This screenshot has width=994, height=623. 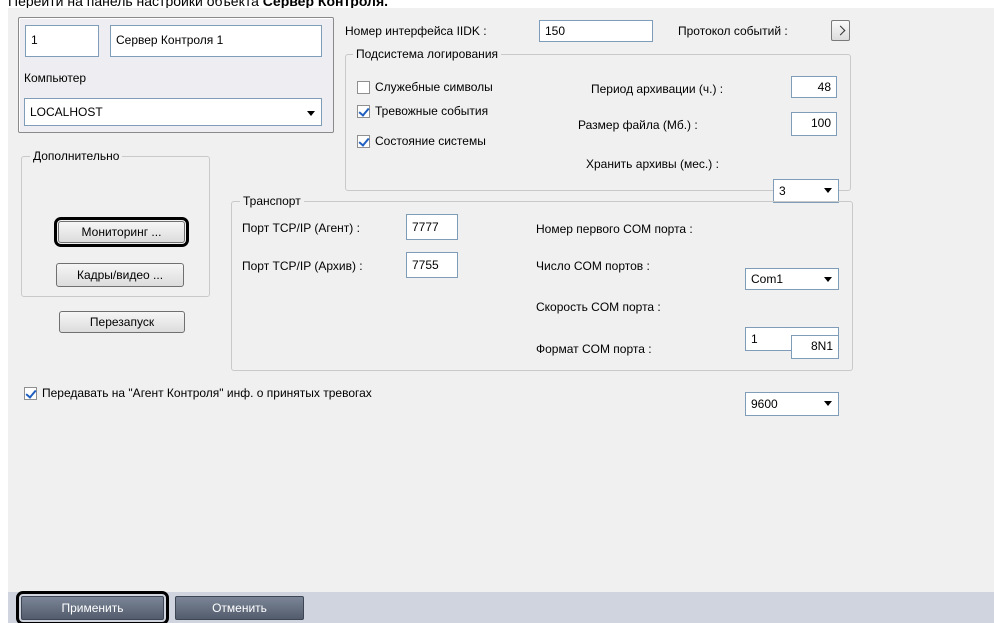 I want to click on server-id-field: 1, so click(x=62, y=41).